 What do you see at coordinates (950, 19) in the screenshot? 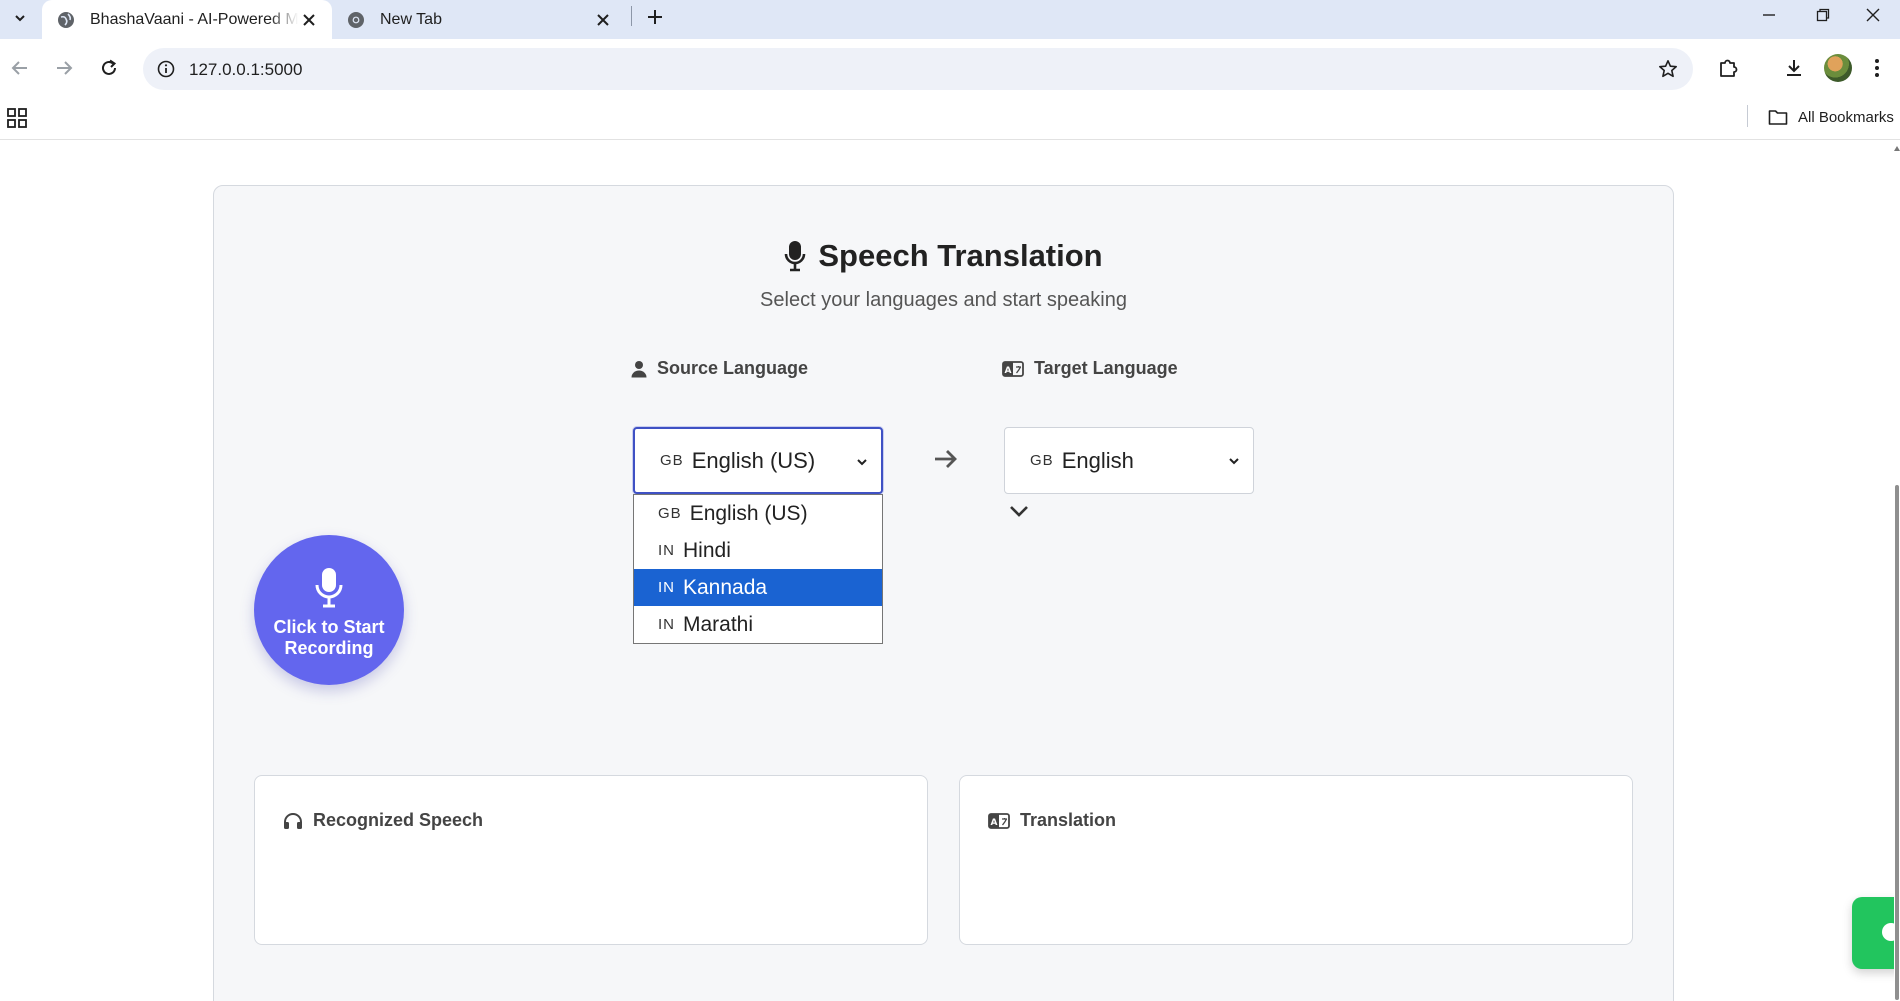
I see `tab-strip: BhashaVaani - AI-Powered Multi New Tab` at bounding box center [950, 19].